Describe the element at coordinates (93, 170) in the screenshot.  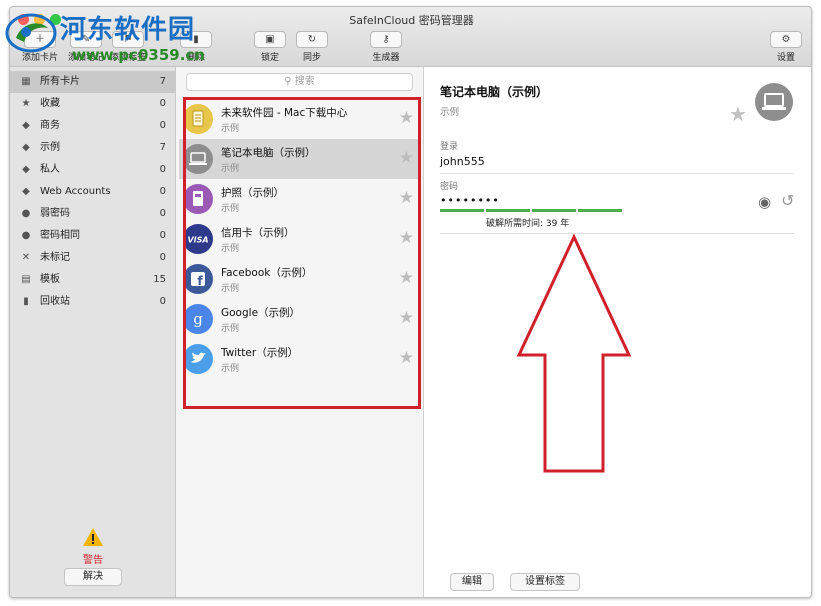
I see `sidebar-item-private: ◆ 私人 0` at that location.